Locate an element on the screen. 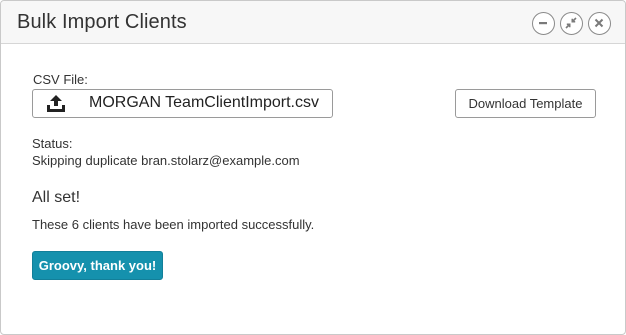  close-button is located at coordinates (599, 23).